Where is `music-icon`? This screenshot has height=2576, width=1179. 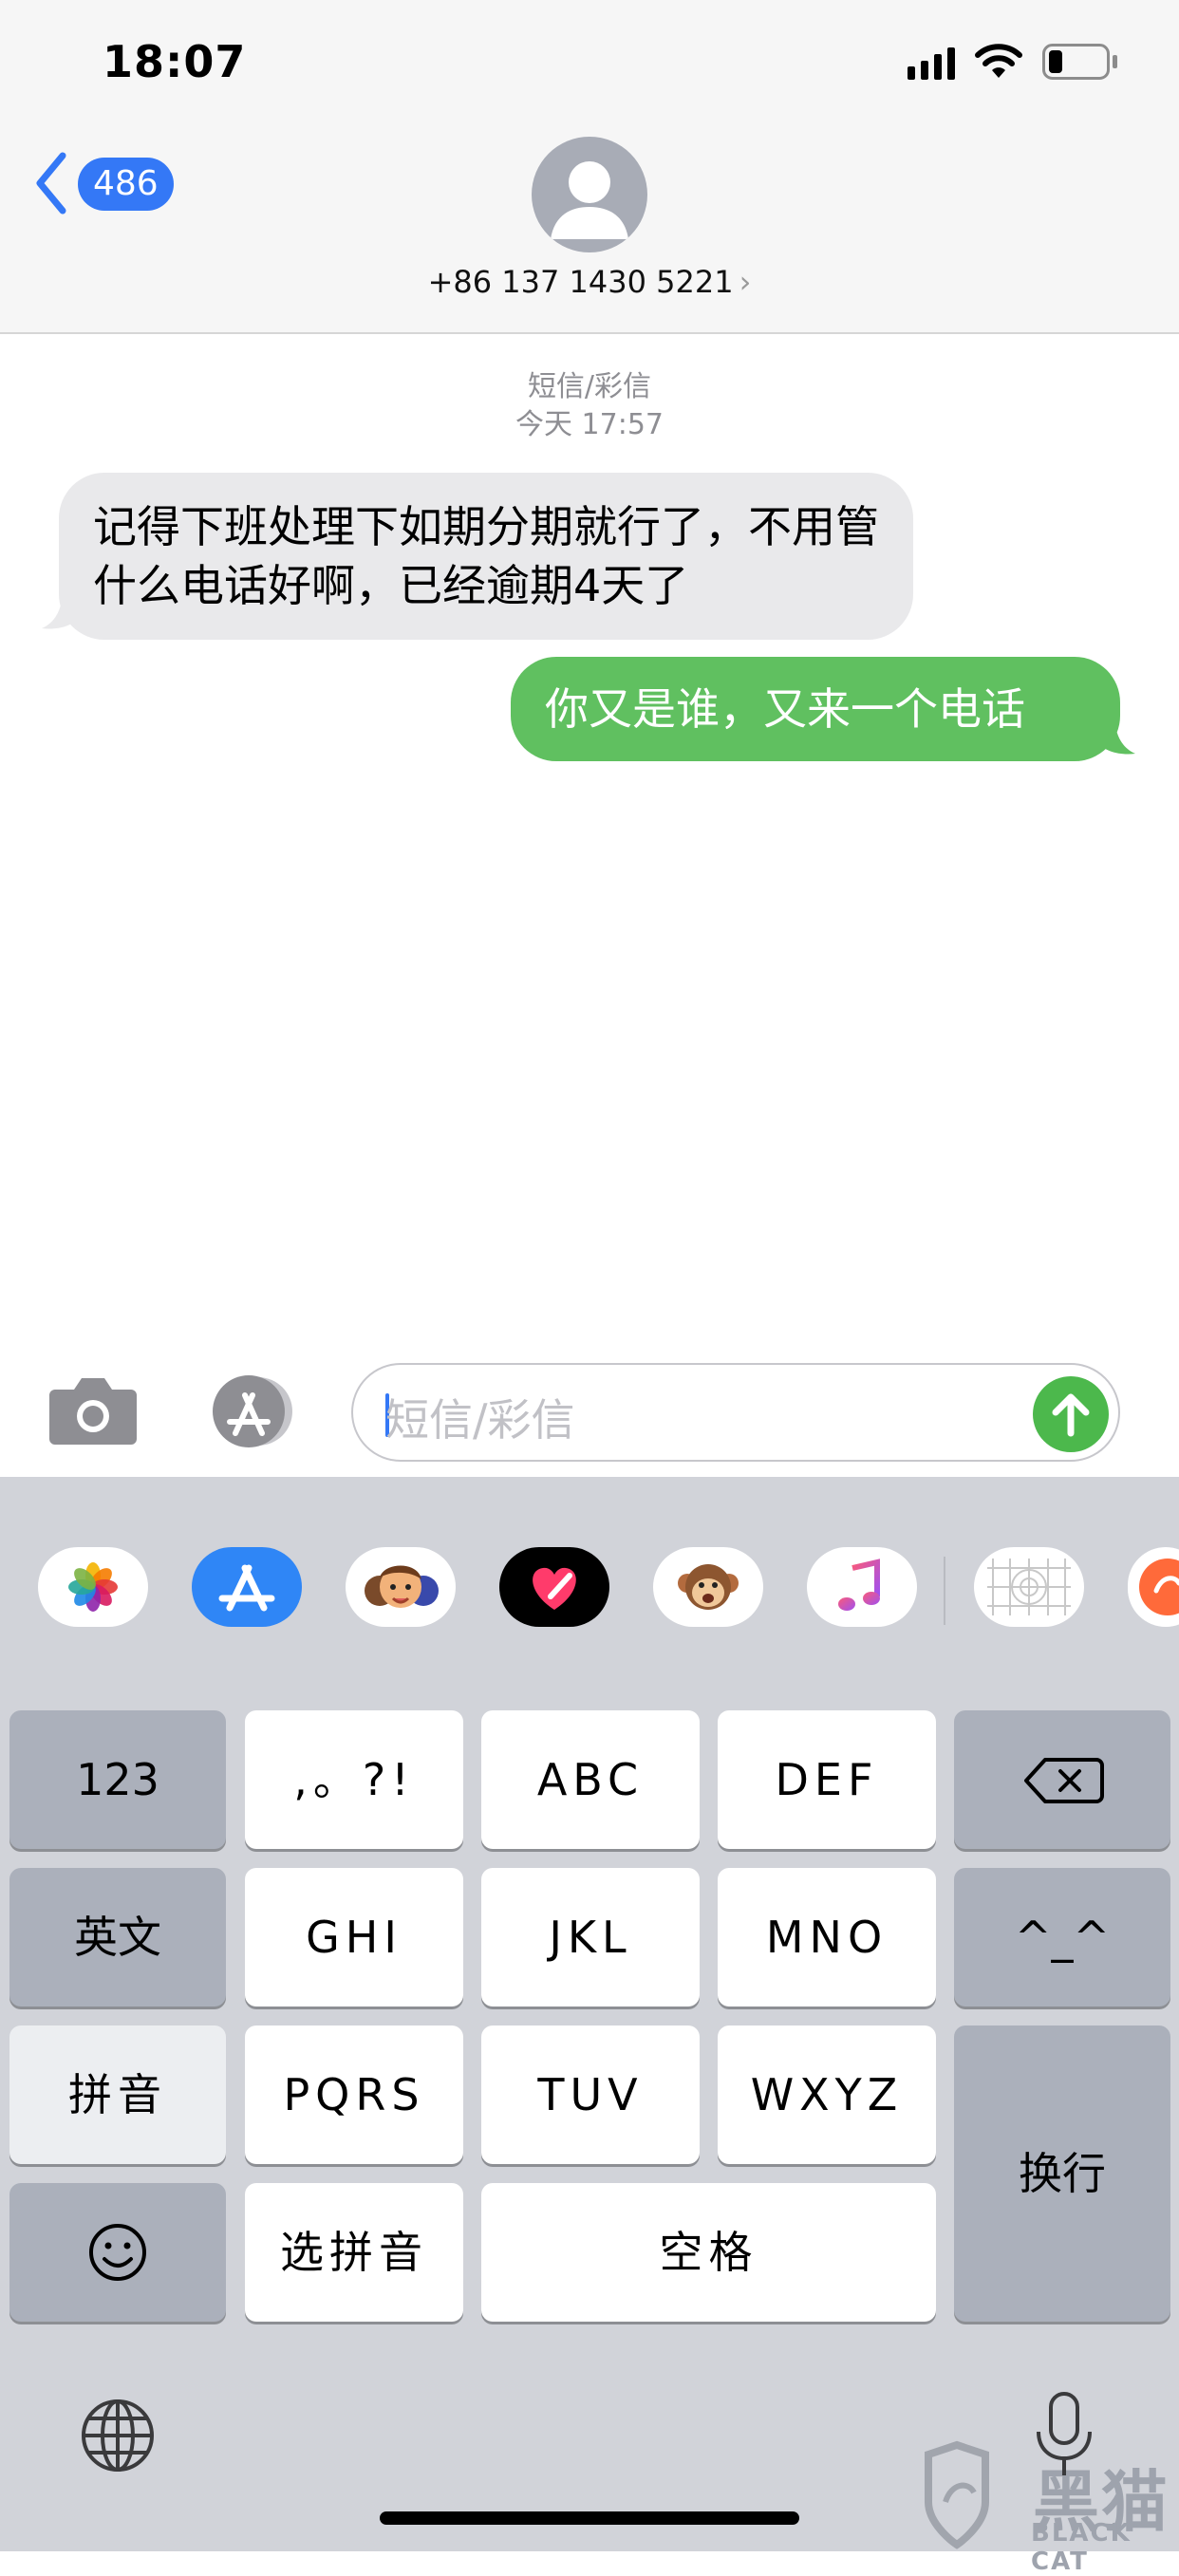
music-icon is located at coordinates (862, 1587).